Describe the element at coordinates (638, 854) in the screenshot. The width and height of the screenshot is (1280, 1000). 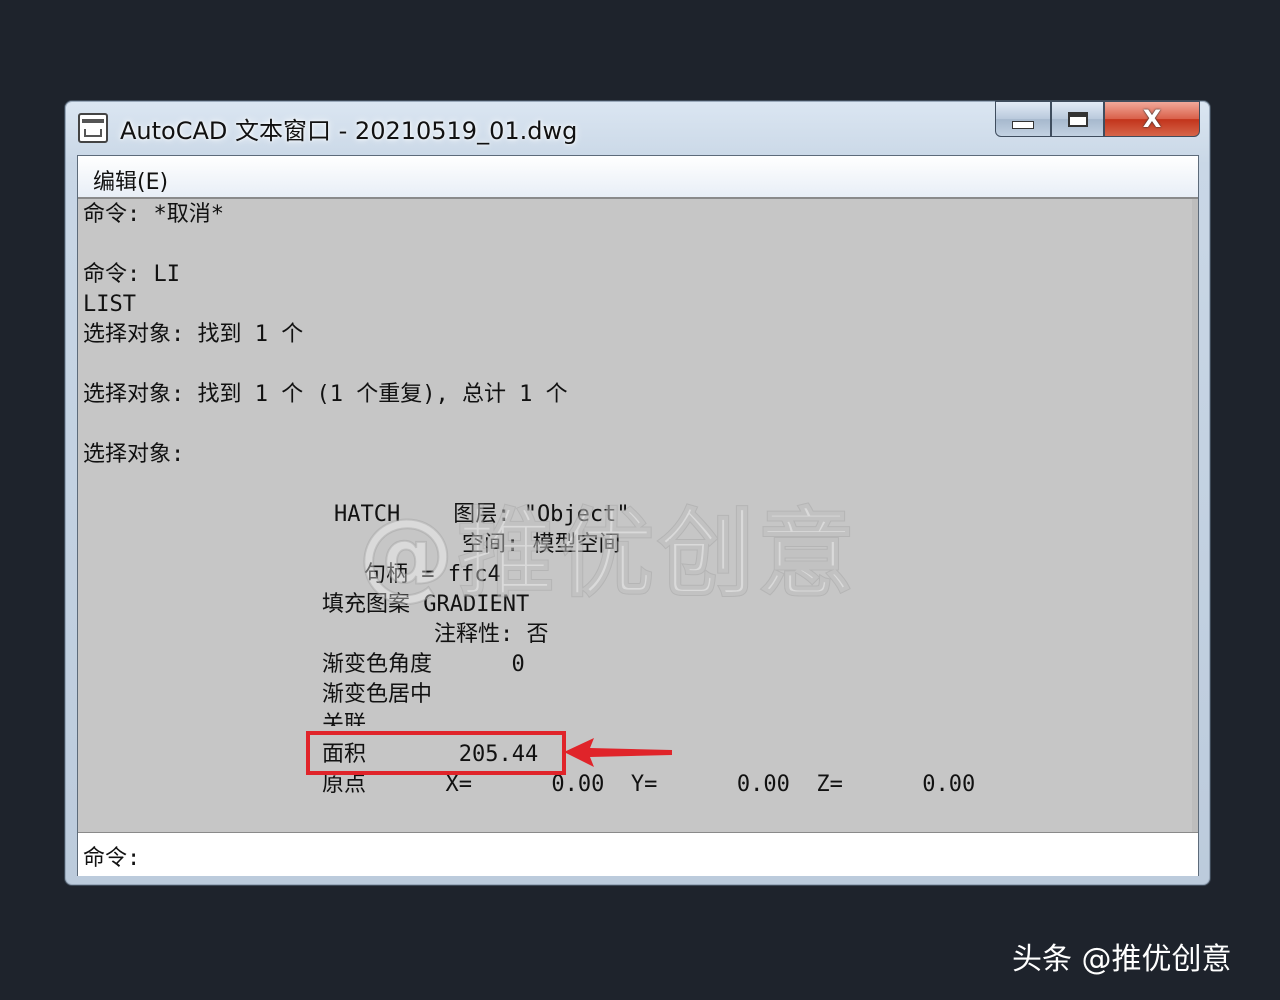
I see `command-line: 命令:` at that location.